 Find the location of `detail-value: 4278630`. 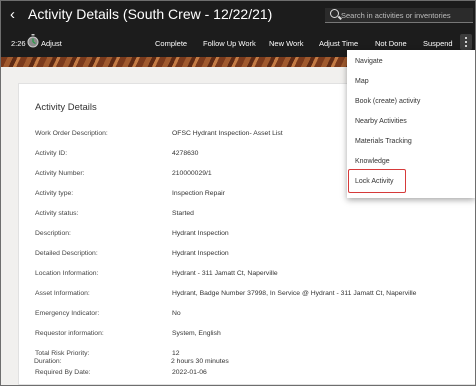

detail-value: 4278630 is located at coordinates (185, 153).